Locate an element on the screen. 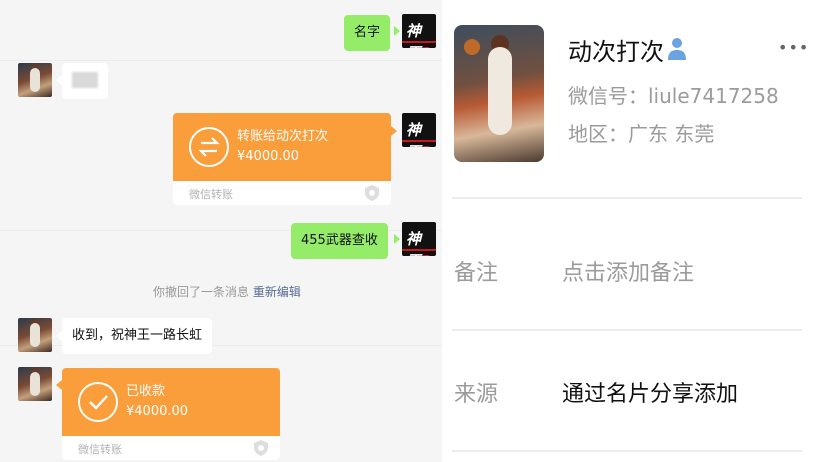 This screenshot has height=462, width=836. recall-text: 你撤回了一条消息 is located at coordinates (201, 292).